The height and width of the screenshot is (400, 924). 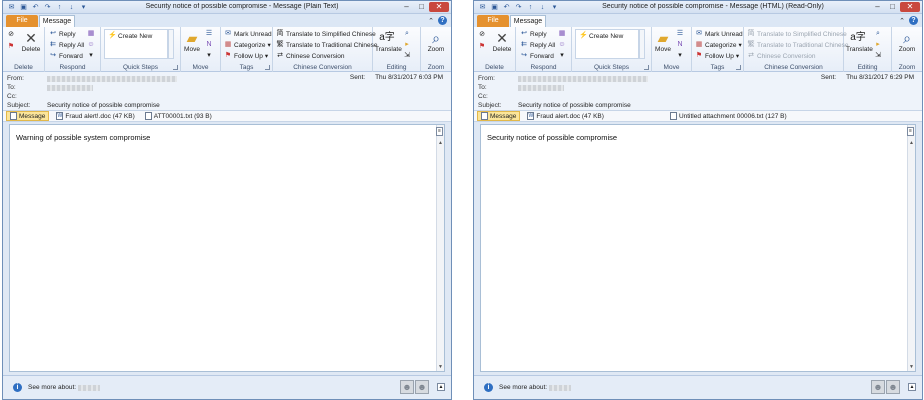 What do you see at coordinates (565, 116) in the screenshot?
I see `attachment-item: W Fraud alert.doc (47 KB)` at bounding box center [565, 116].